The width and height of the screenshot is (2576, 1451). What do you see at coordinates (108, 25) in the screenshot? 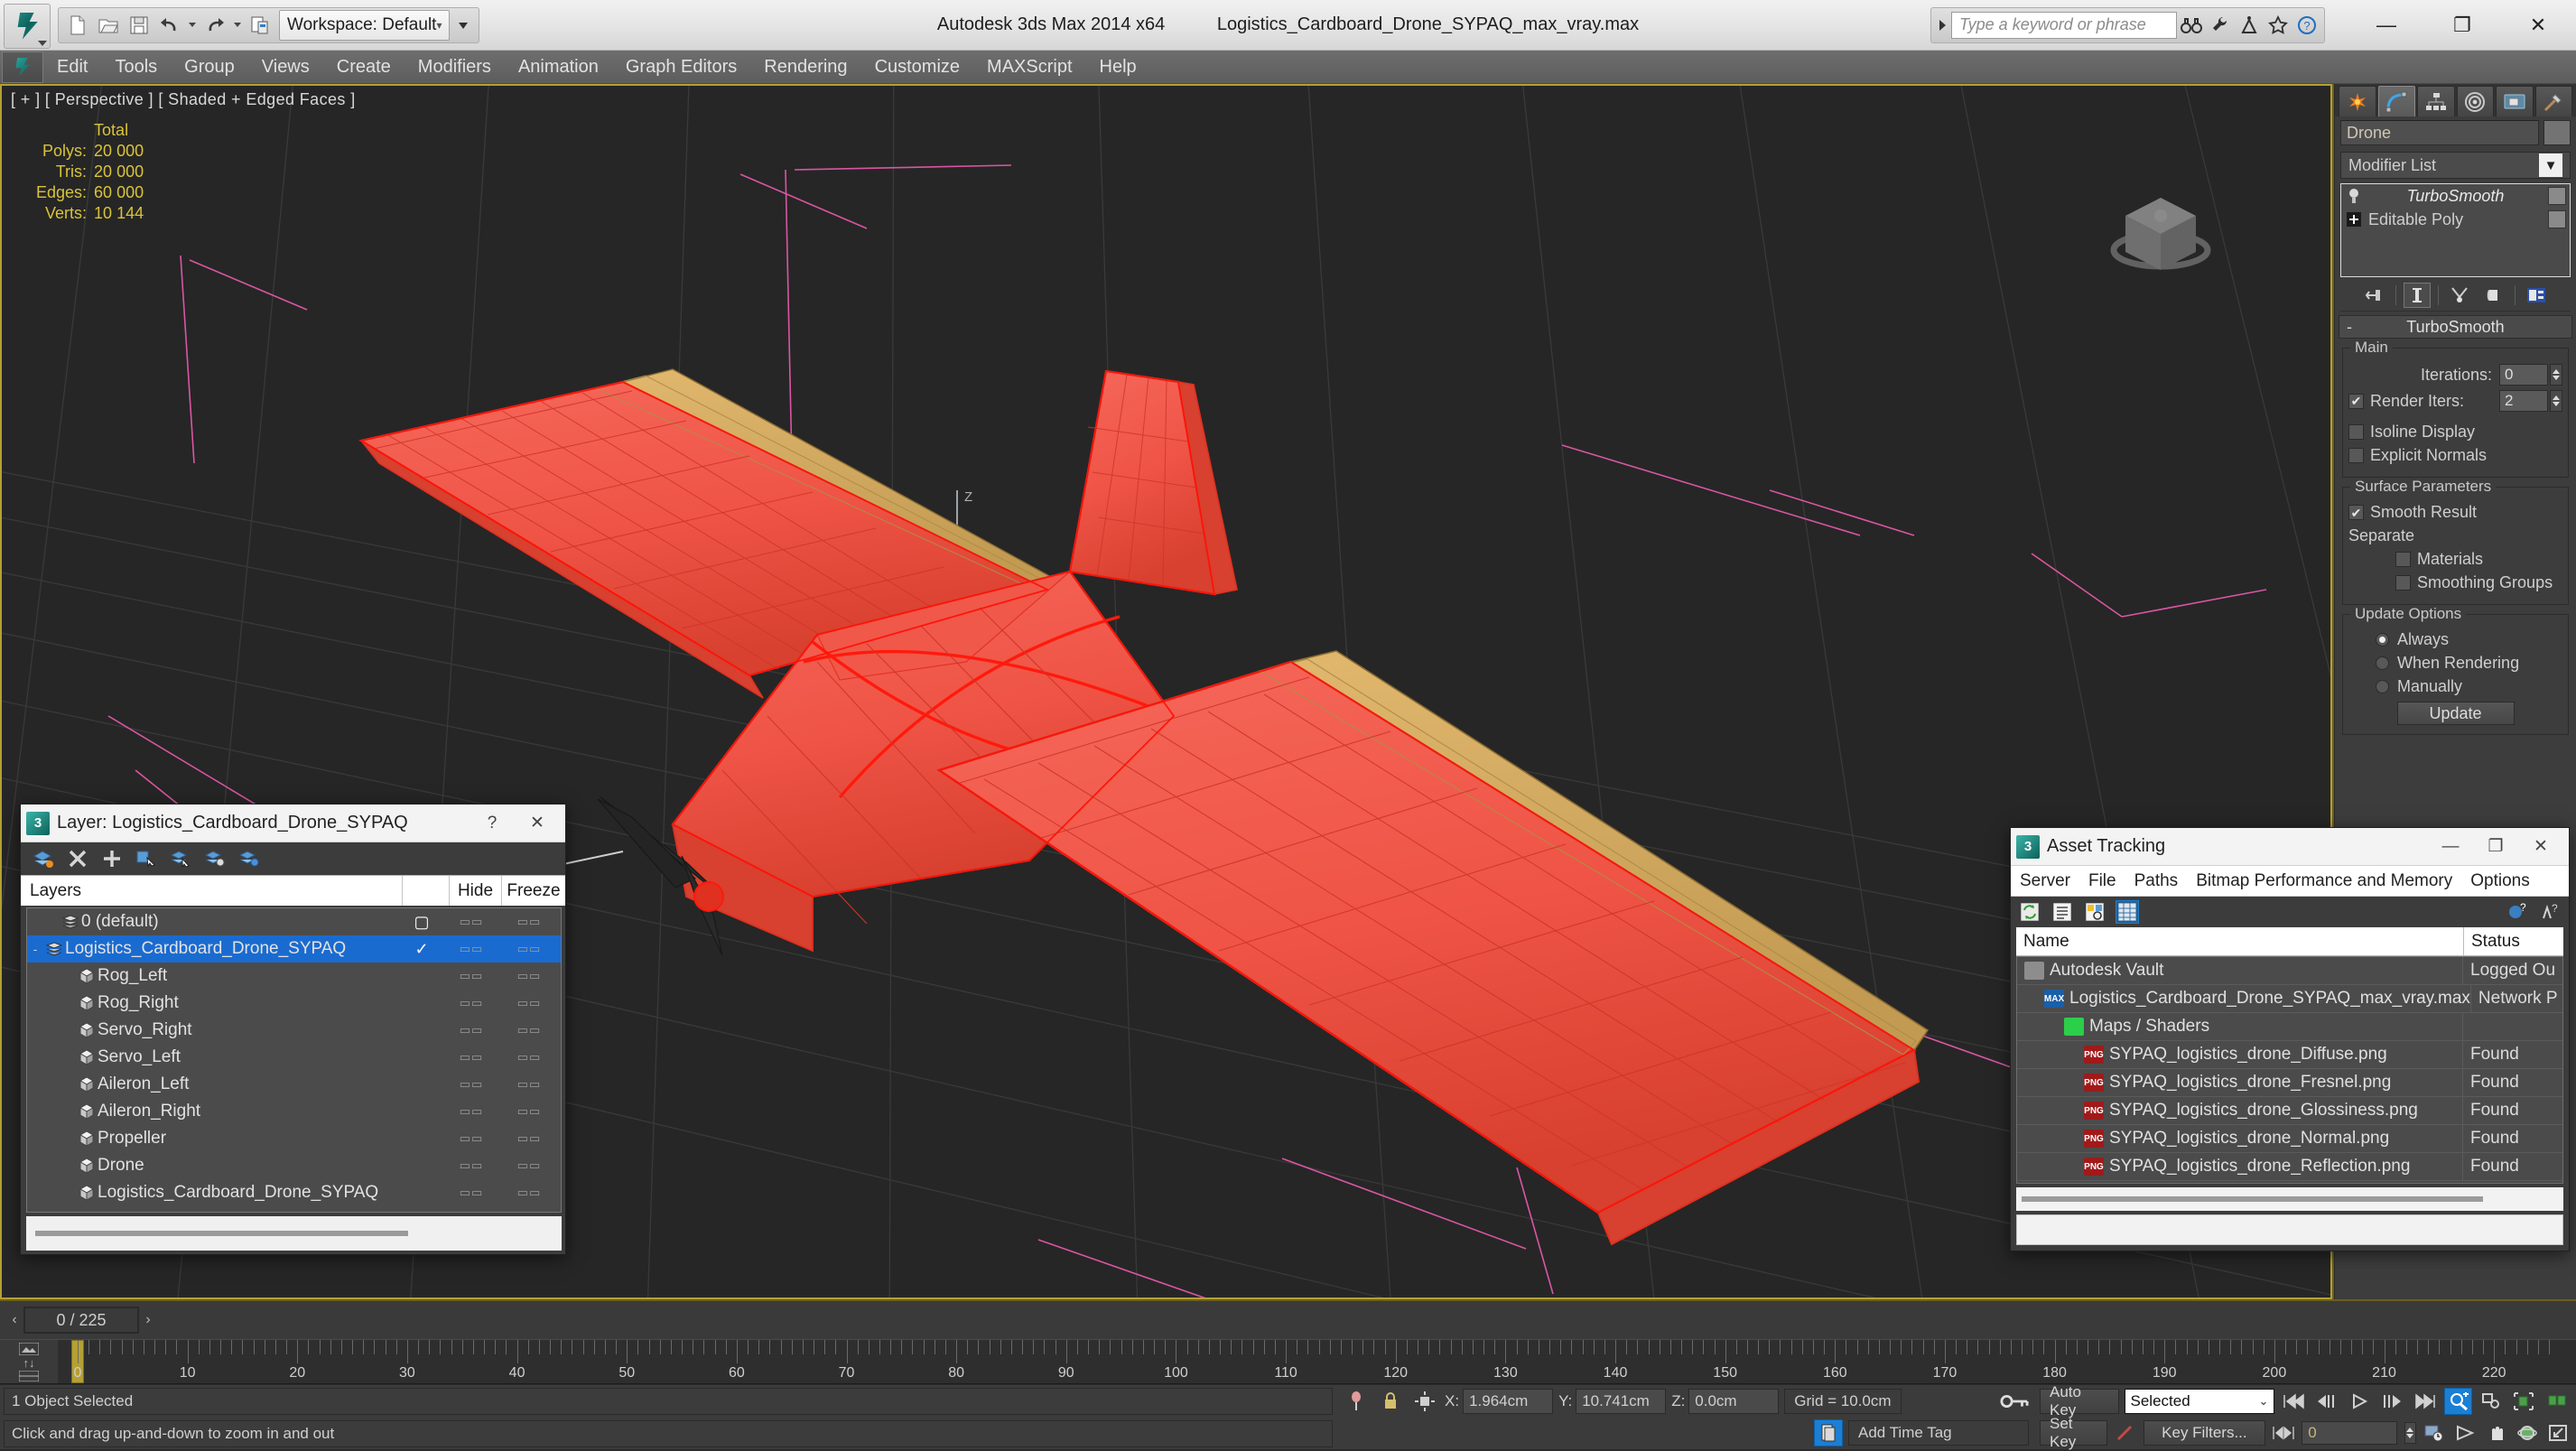
I see `open-file-icon` at bounding box center [108, 25].